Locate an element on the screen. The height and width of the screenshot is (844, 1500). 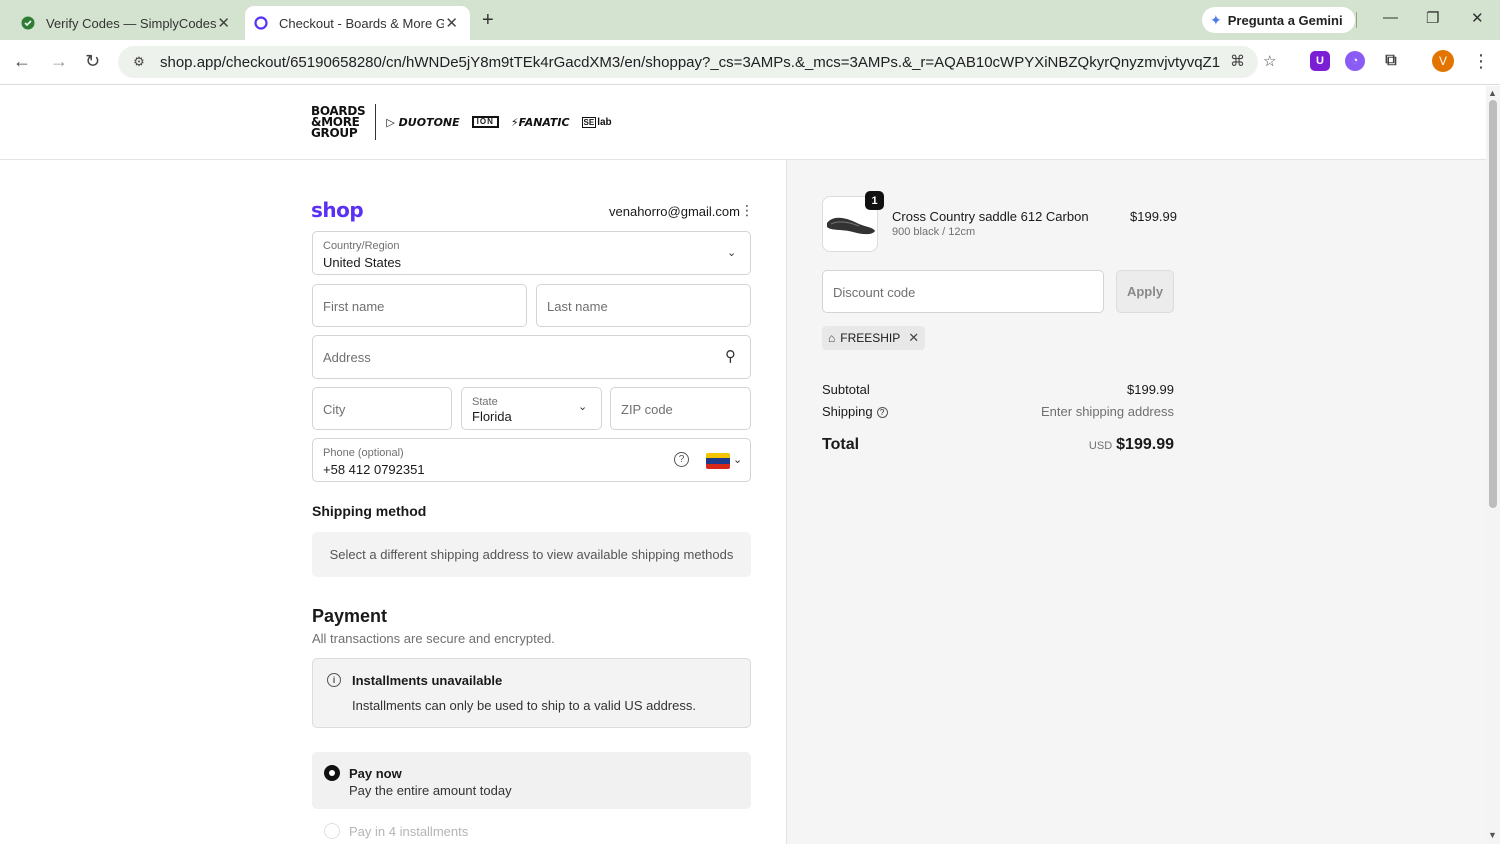
info-icon: i is located at coordinates (334, 680).